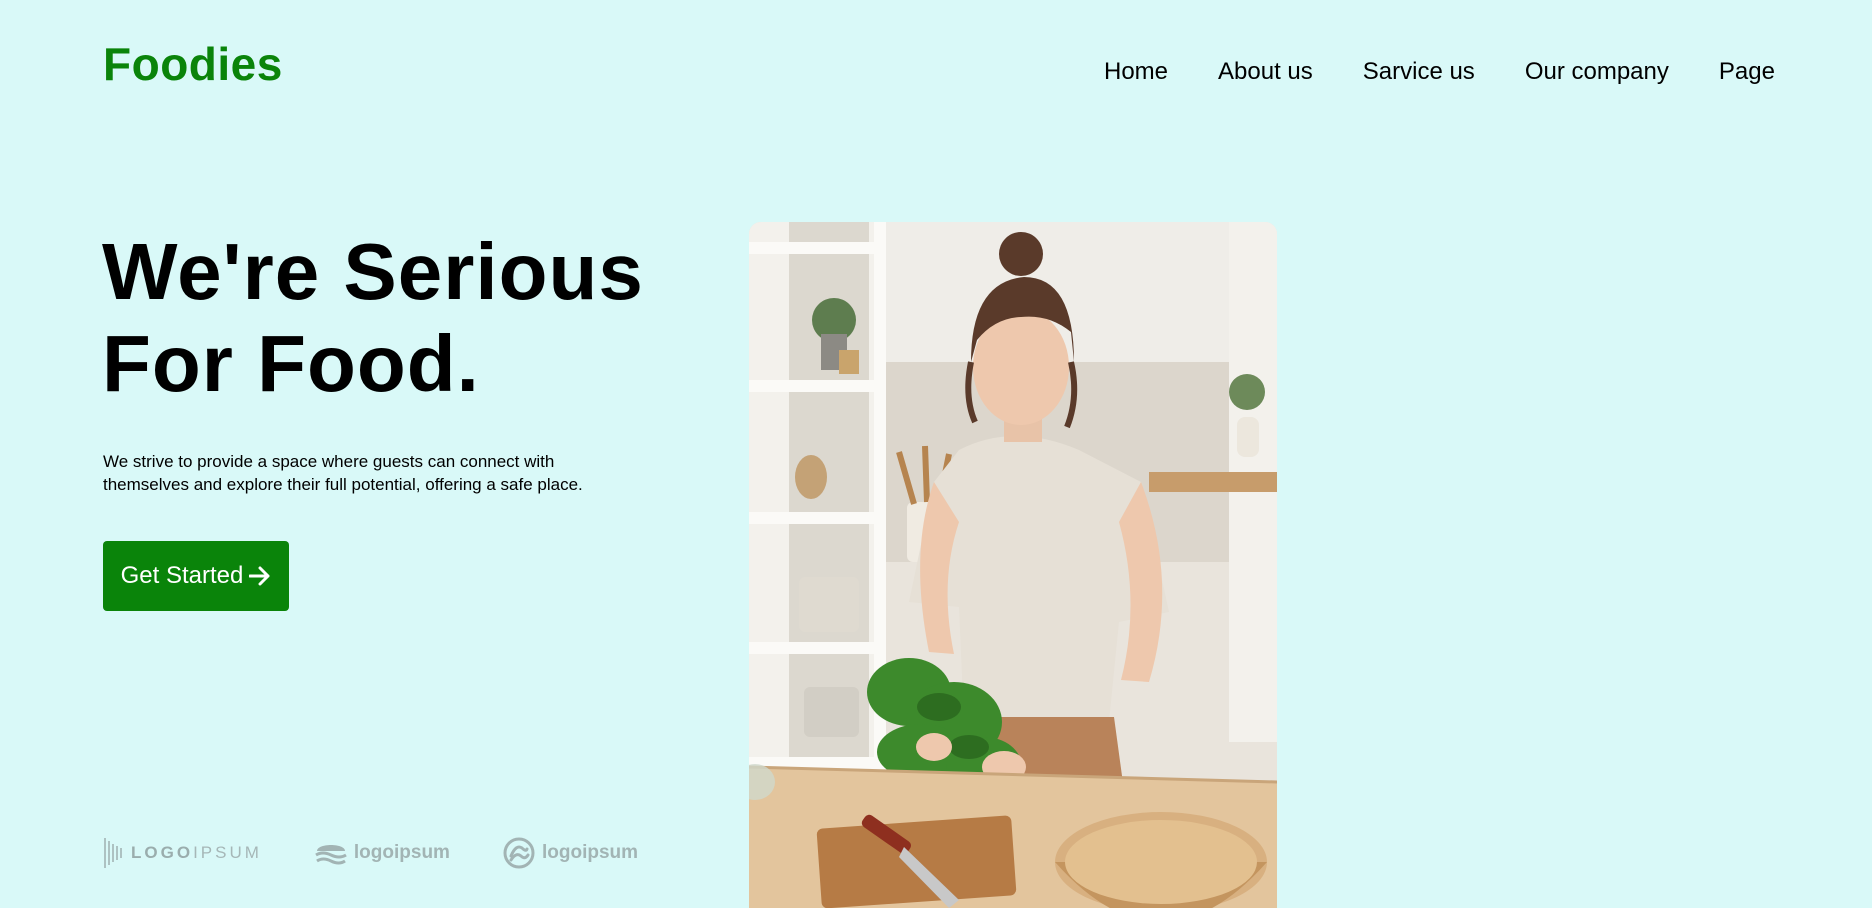  I want to click on get-started-button: Get Started, so click(196, 576).